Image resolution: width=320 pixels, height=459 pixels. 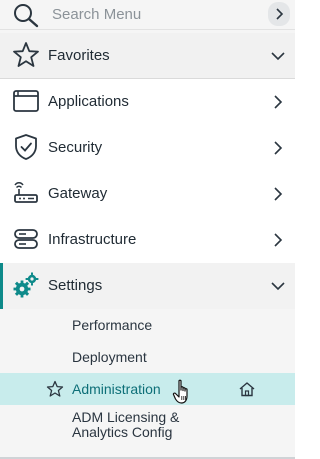 What do you see at coordinates (55, 389) in the screenshot?
I see `favorite-star-icon` at bounding box center [55, 389].